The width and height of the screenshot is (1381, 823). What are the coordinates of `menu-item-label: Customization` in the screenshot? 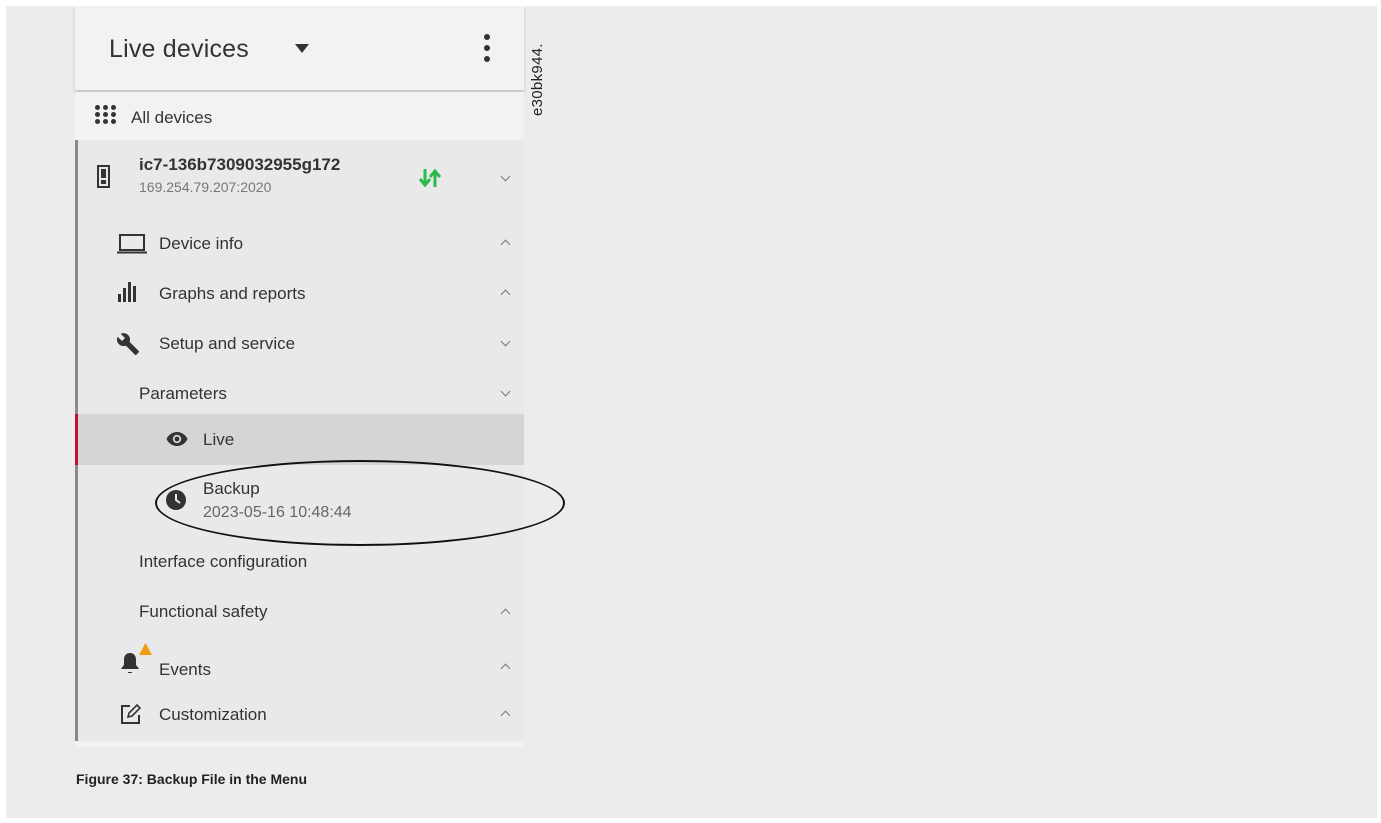 It's located at (213, 714).